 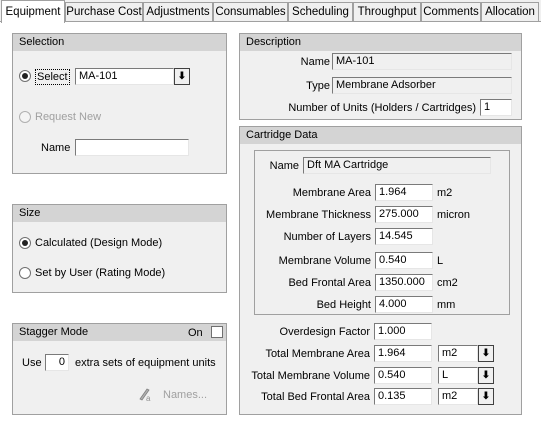 I want to click on cartridge-data-header: Cartridge Data, so click(x=380, y=135).